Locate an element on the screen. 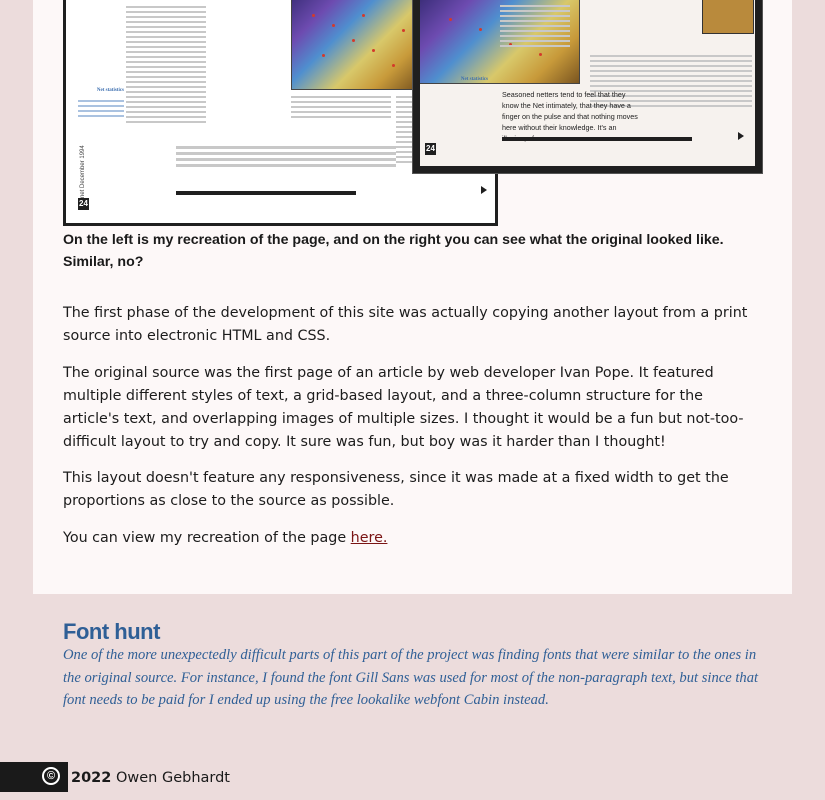 This screenshot has width=825, height=800. middle-column-text is located at coordinates (341, 107).